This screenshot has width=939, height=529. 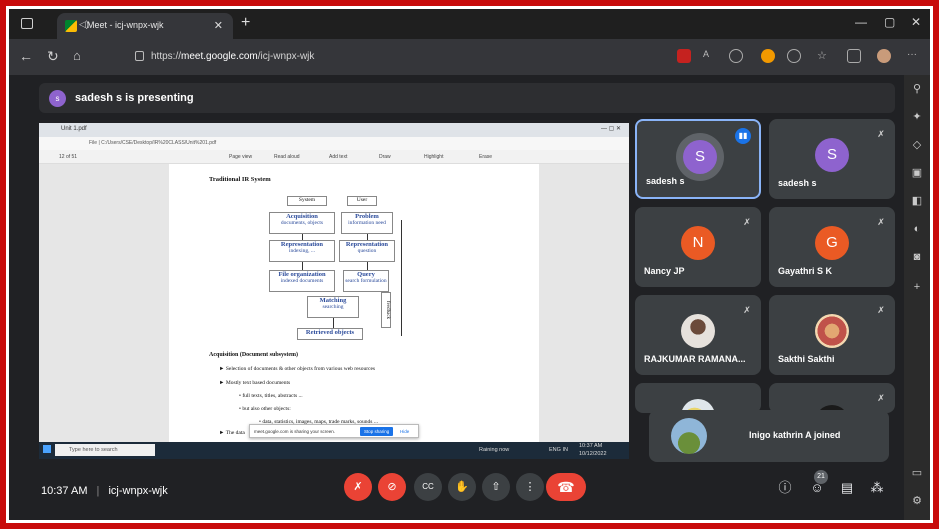 What do you see at coordinates (367, 251) in the screenshot?
I see `diagram-box: Representation question` at bounding box center [367, 251].